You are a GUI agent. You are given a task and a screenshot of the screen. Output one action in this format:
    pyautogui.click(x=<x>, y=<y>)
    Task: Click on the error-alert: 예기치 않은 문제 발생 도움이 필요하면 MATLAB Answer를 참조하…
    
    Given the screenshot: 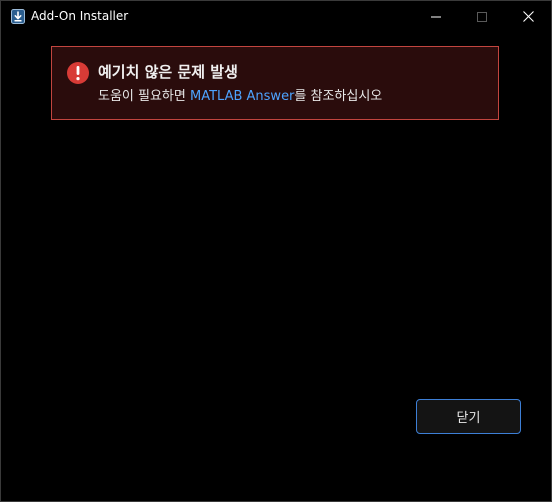 What is the action you would take?
    pyautogui.click(x=275, y=83)
    